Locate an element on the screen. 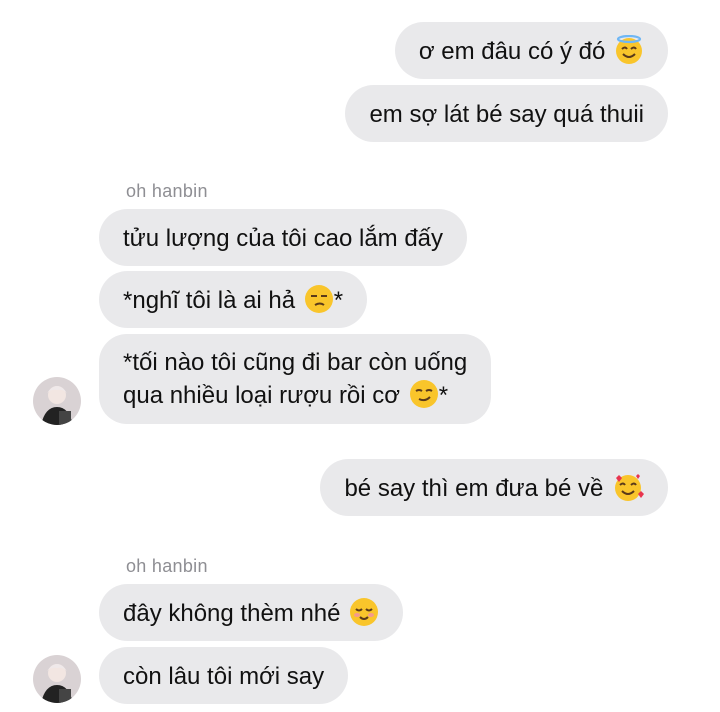 This screenshot has width=720, height=712. unamused-face-emoji-icon is located at coordinates (319, 303).